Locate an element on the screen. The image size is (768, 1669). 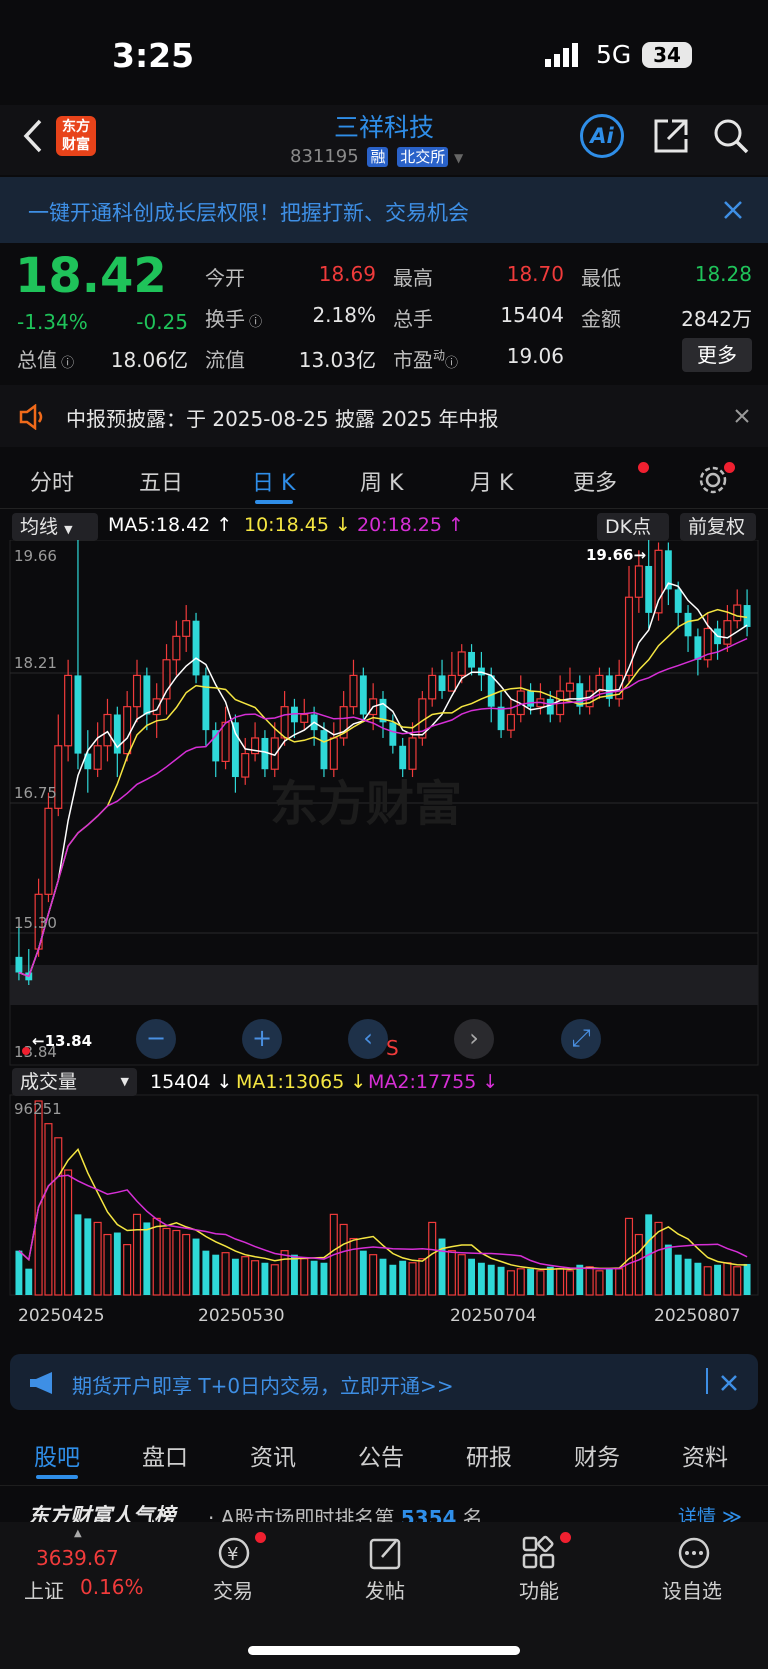
share-icon is located at coordinates (671, 136).